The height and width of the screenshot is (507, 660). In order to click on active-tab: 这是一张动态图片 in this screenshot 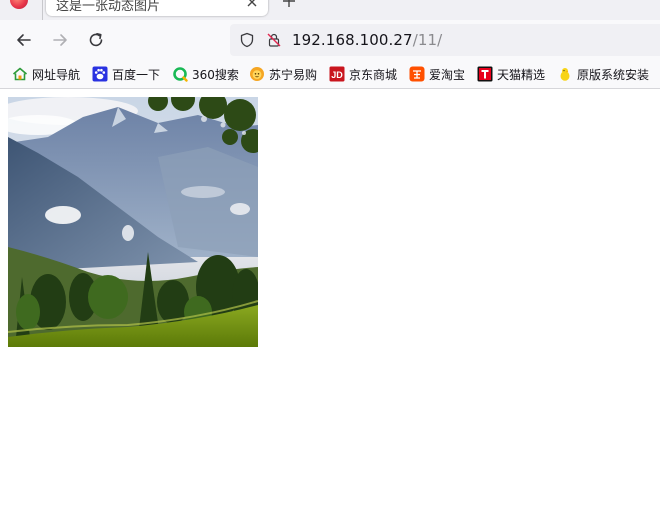, I will do `click(157, 8)`.